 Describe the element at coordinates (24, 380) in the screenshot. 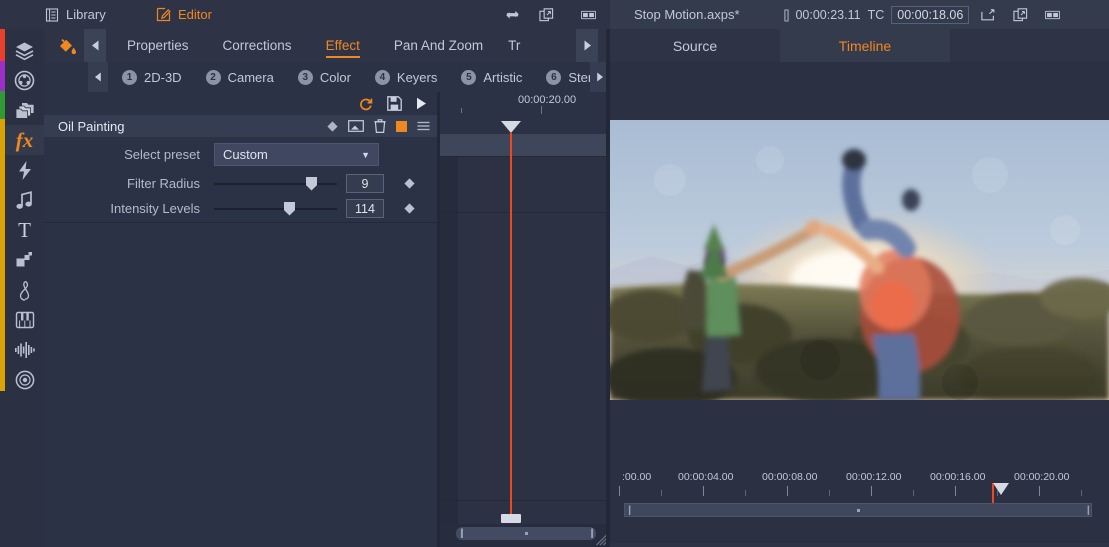

I see `rail-item-disc-burn` at that location.